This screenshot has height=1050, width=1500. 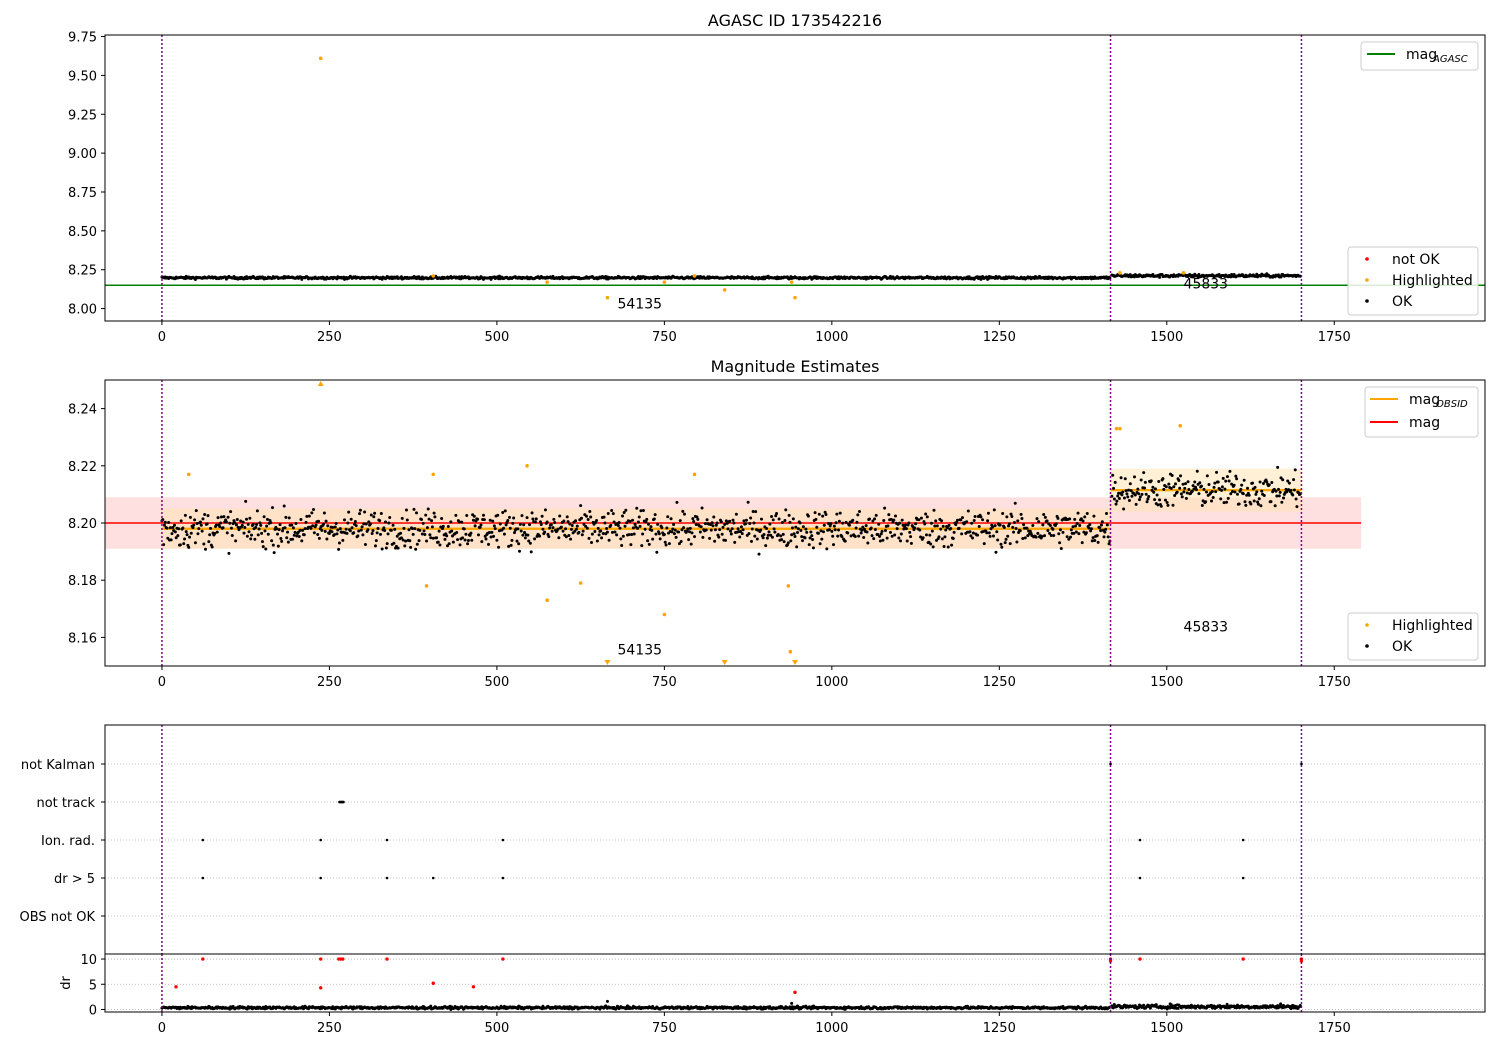 What do you see at coordinates (1166, 682) in the screenshot?
I see `x-tick-label: 1500` at bounding box center [1166, 682].